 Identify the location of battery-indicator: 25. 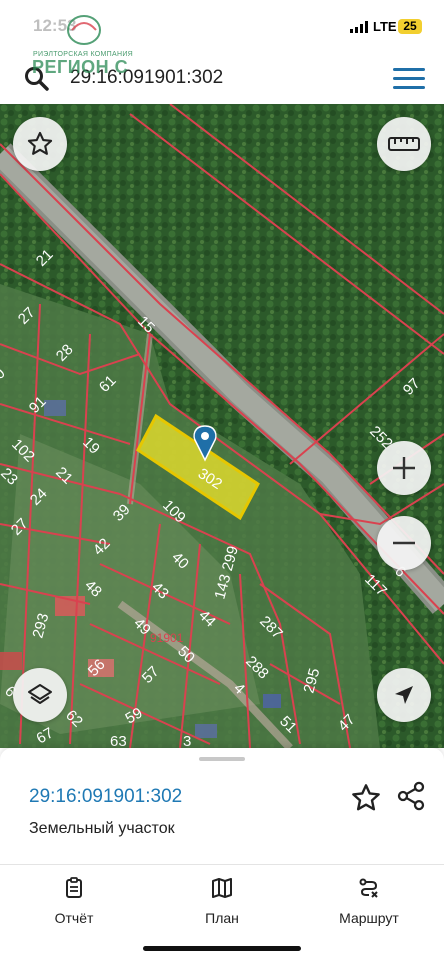
(410, 26).